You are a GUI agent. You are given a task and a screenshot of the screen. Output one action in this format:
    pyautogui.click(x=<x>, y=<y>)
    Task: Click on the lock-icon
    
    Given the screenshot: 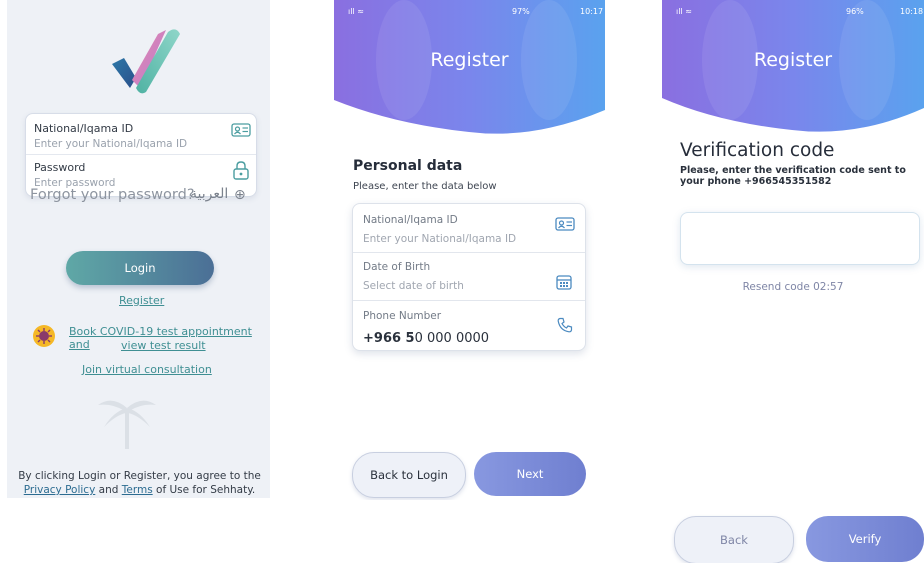 What is the action you would take?
    pyautogui.click(x=241, y=170)
    